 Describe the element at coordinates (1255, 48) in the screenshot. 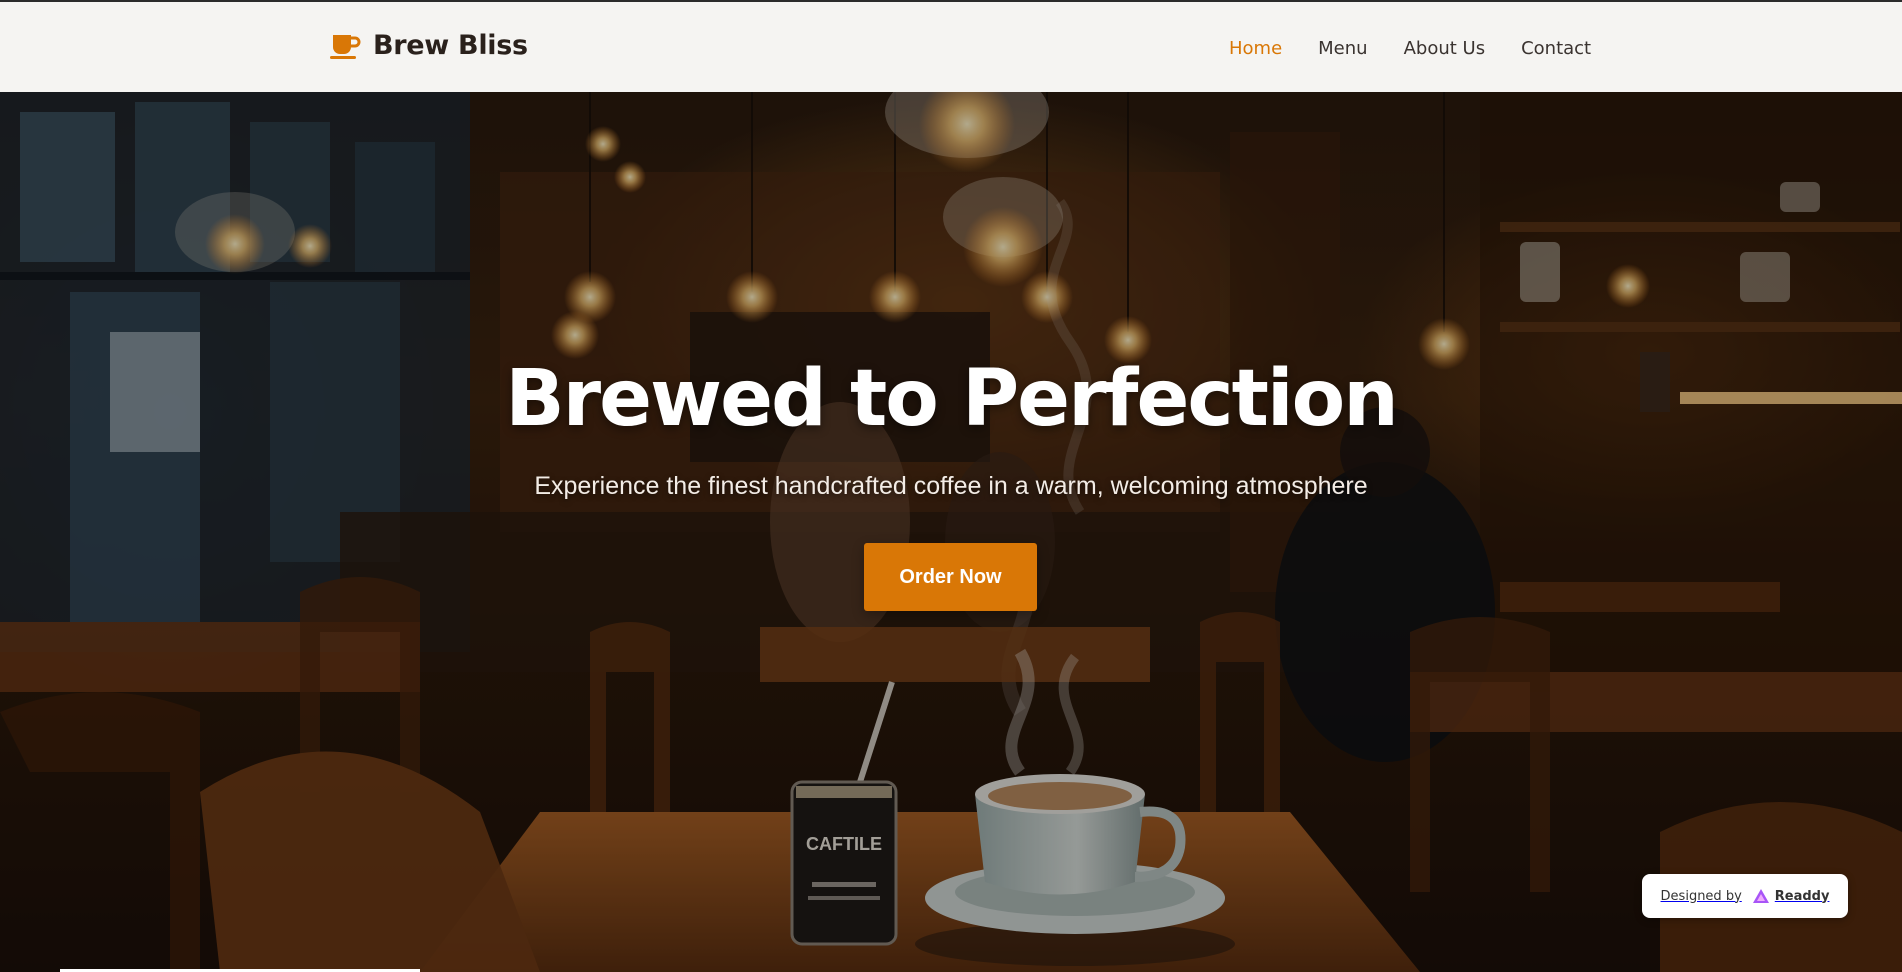

I see `nav-link-home: Home` at that location.